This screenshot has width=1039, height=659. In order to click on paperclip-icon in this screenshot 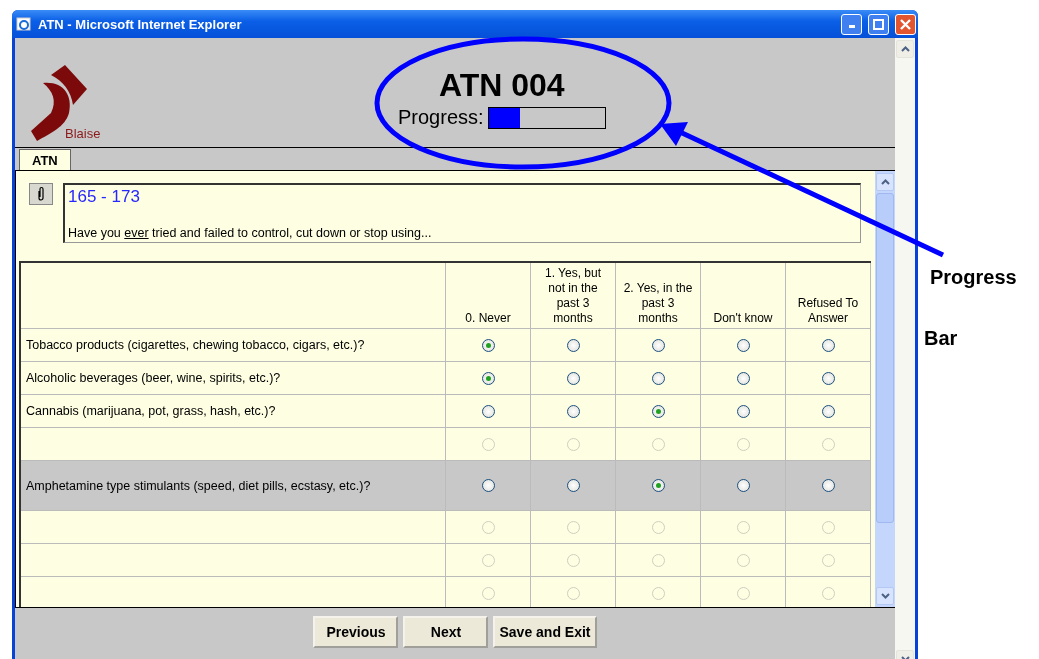, I will do `click(41, 194)`.